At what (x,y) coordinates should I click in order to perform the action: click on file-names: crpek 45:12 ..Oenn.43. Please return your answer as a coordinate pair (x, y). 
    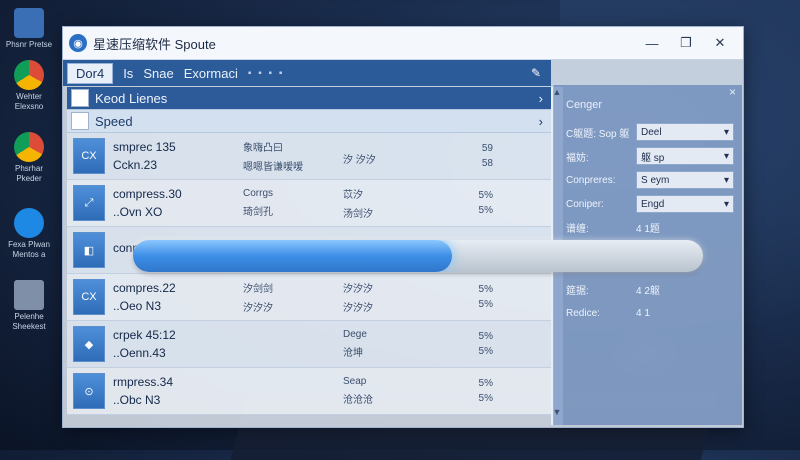
    Looking at the image, I should click on (178, 344).